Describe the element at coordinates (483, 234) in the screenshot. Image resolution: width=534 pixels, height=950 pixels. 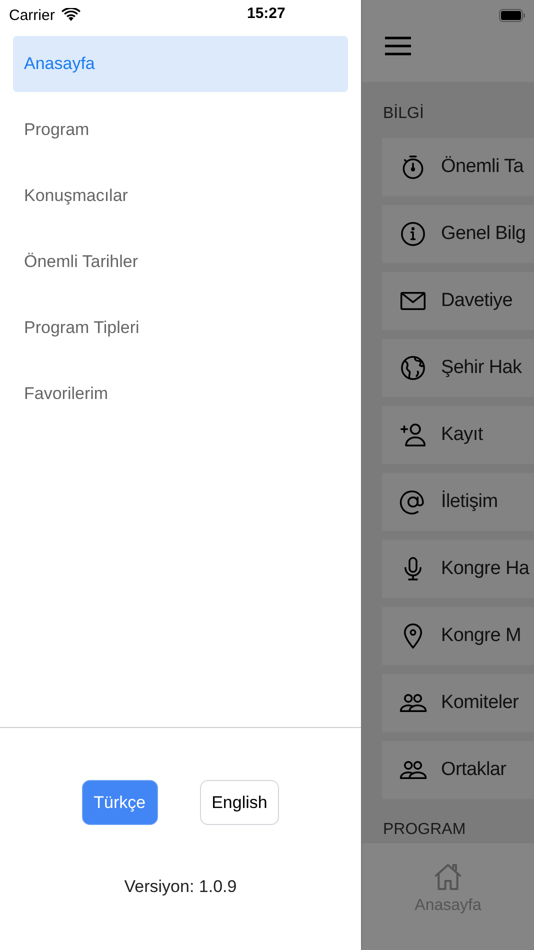
I see `card-label: Genel Bilg` at that location.